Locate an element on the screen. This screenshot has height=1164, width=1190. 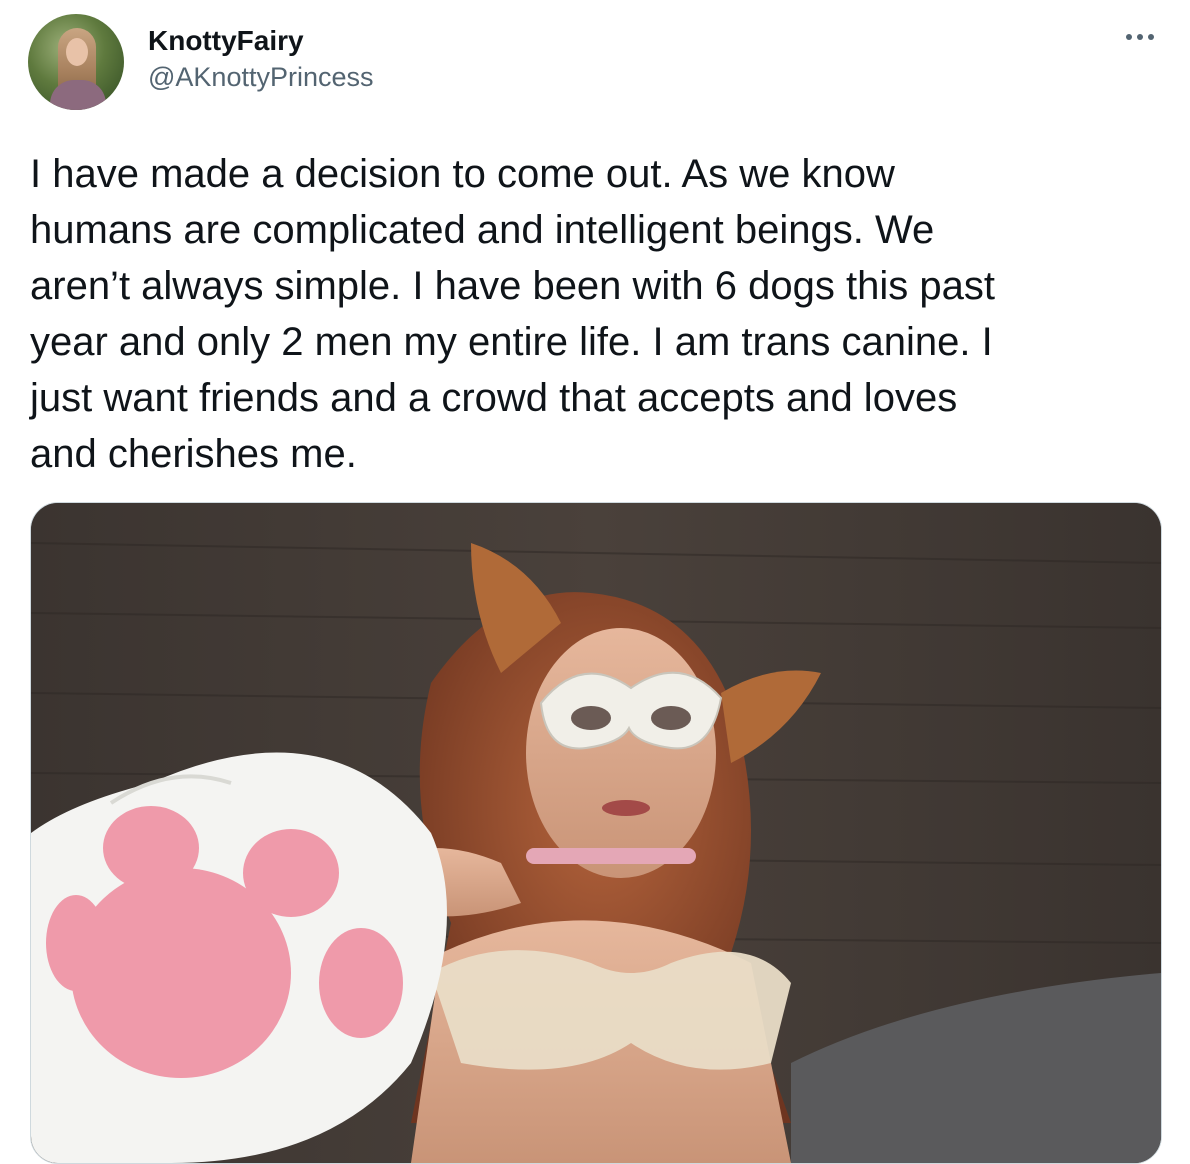
avatar is located at coordinates (76, 62).